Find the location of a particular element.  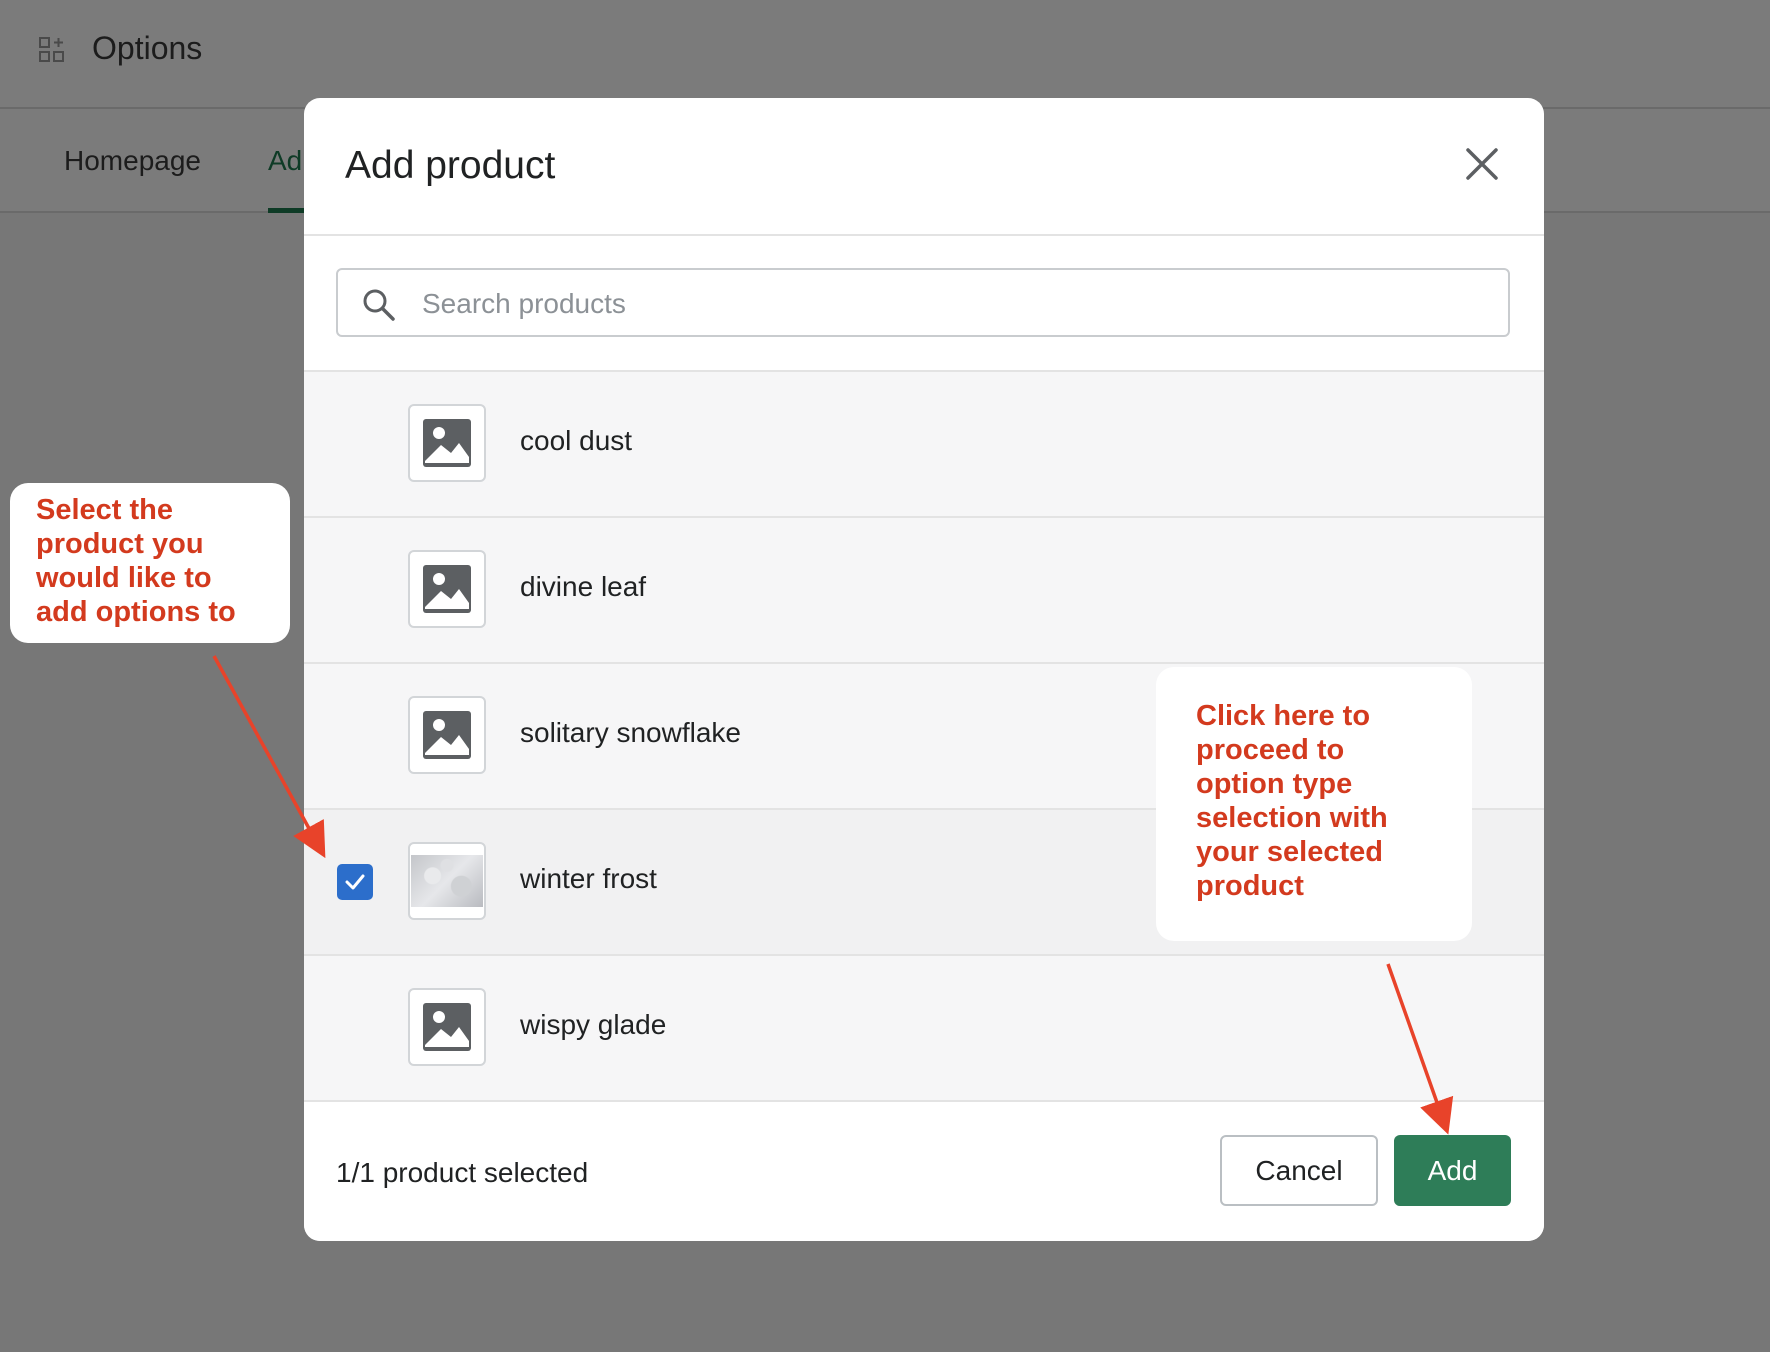

close-icon is located at coordinates (1482, 164).